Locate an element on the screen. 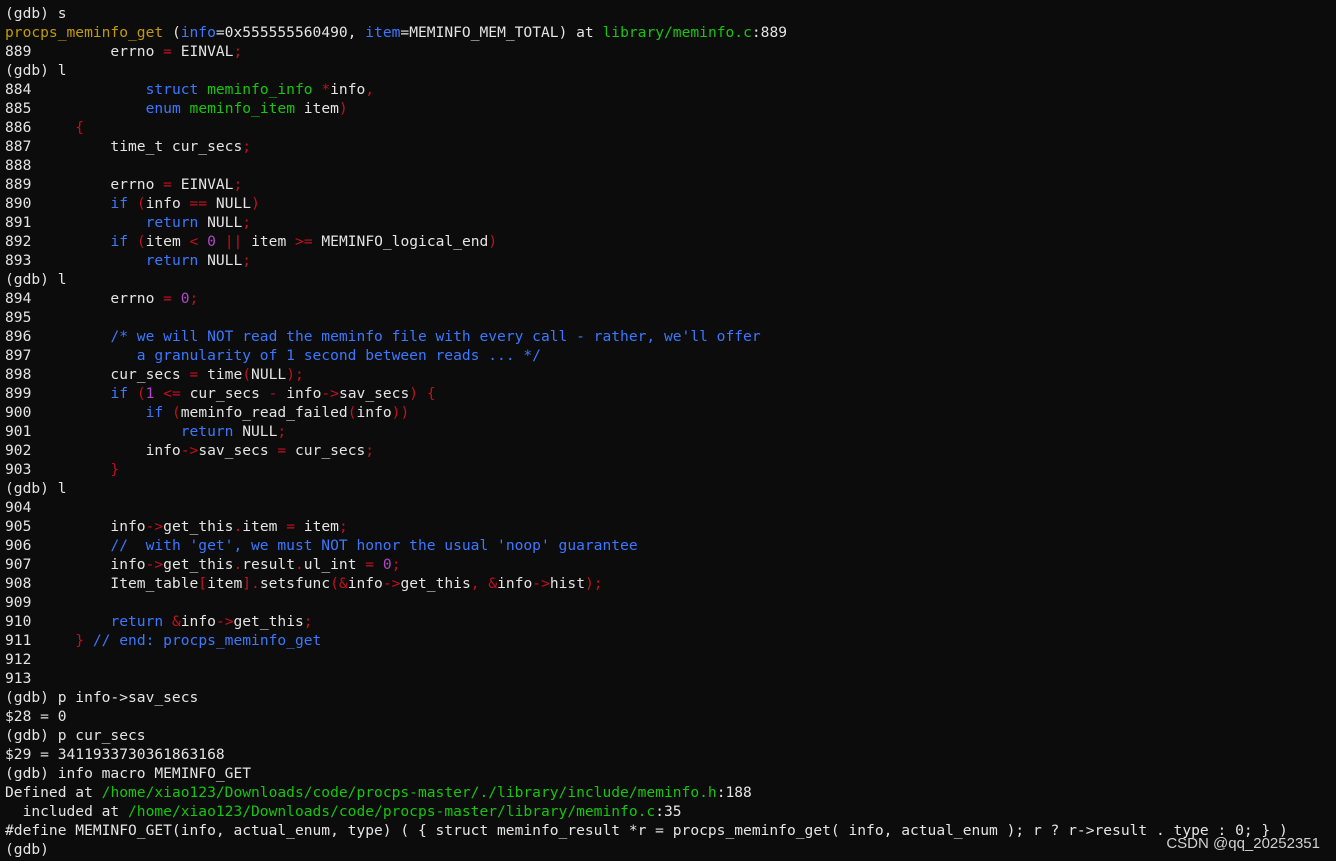 This screenshot has width=1336, height=861. terminal-line: 894 errno = 0; is located at coordinates (670, 298).